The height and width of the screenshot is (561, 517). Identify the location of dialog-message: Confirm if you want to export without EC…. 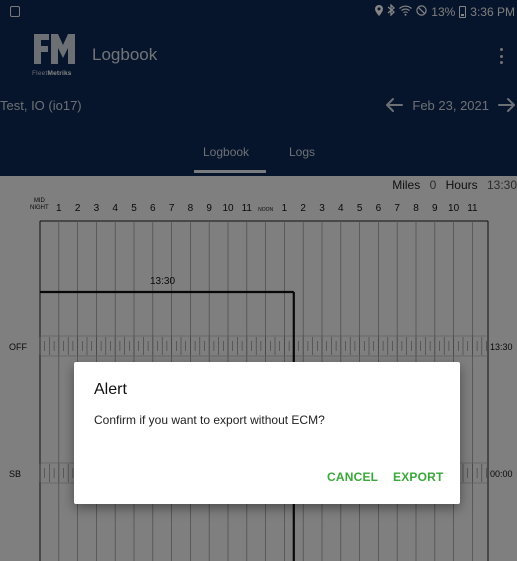
(209, 420).